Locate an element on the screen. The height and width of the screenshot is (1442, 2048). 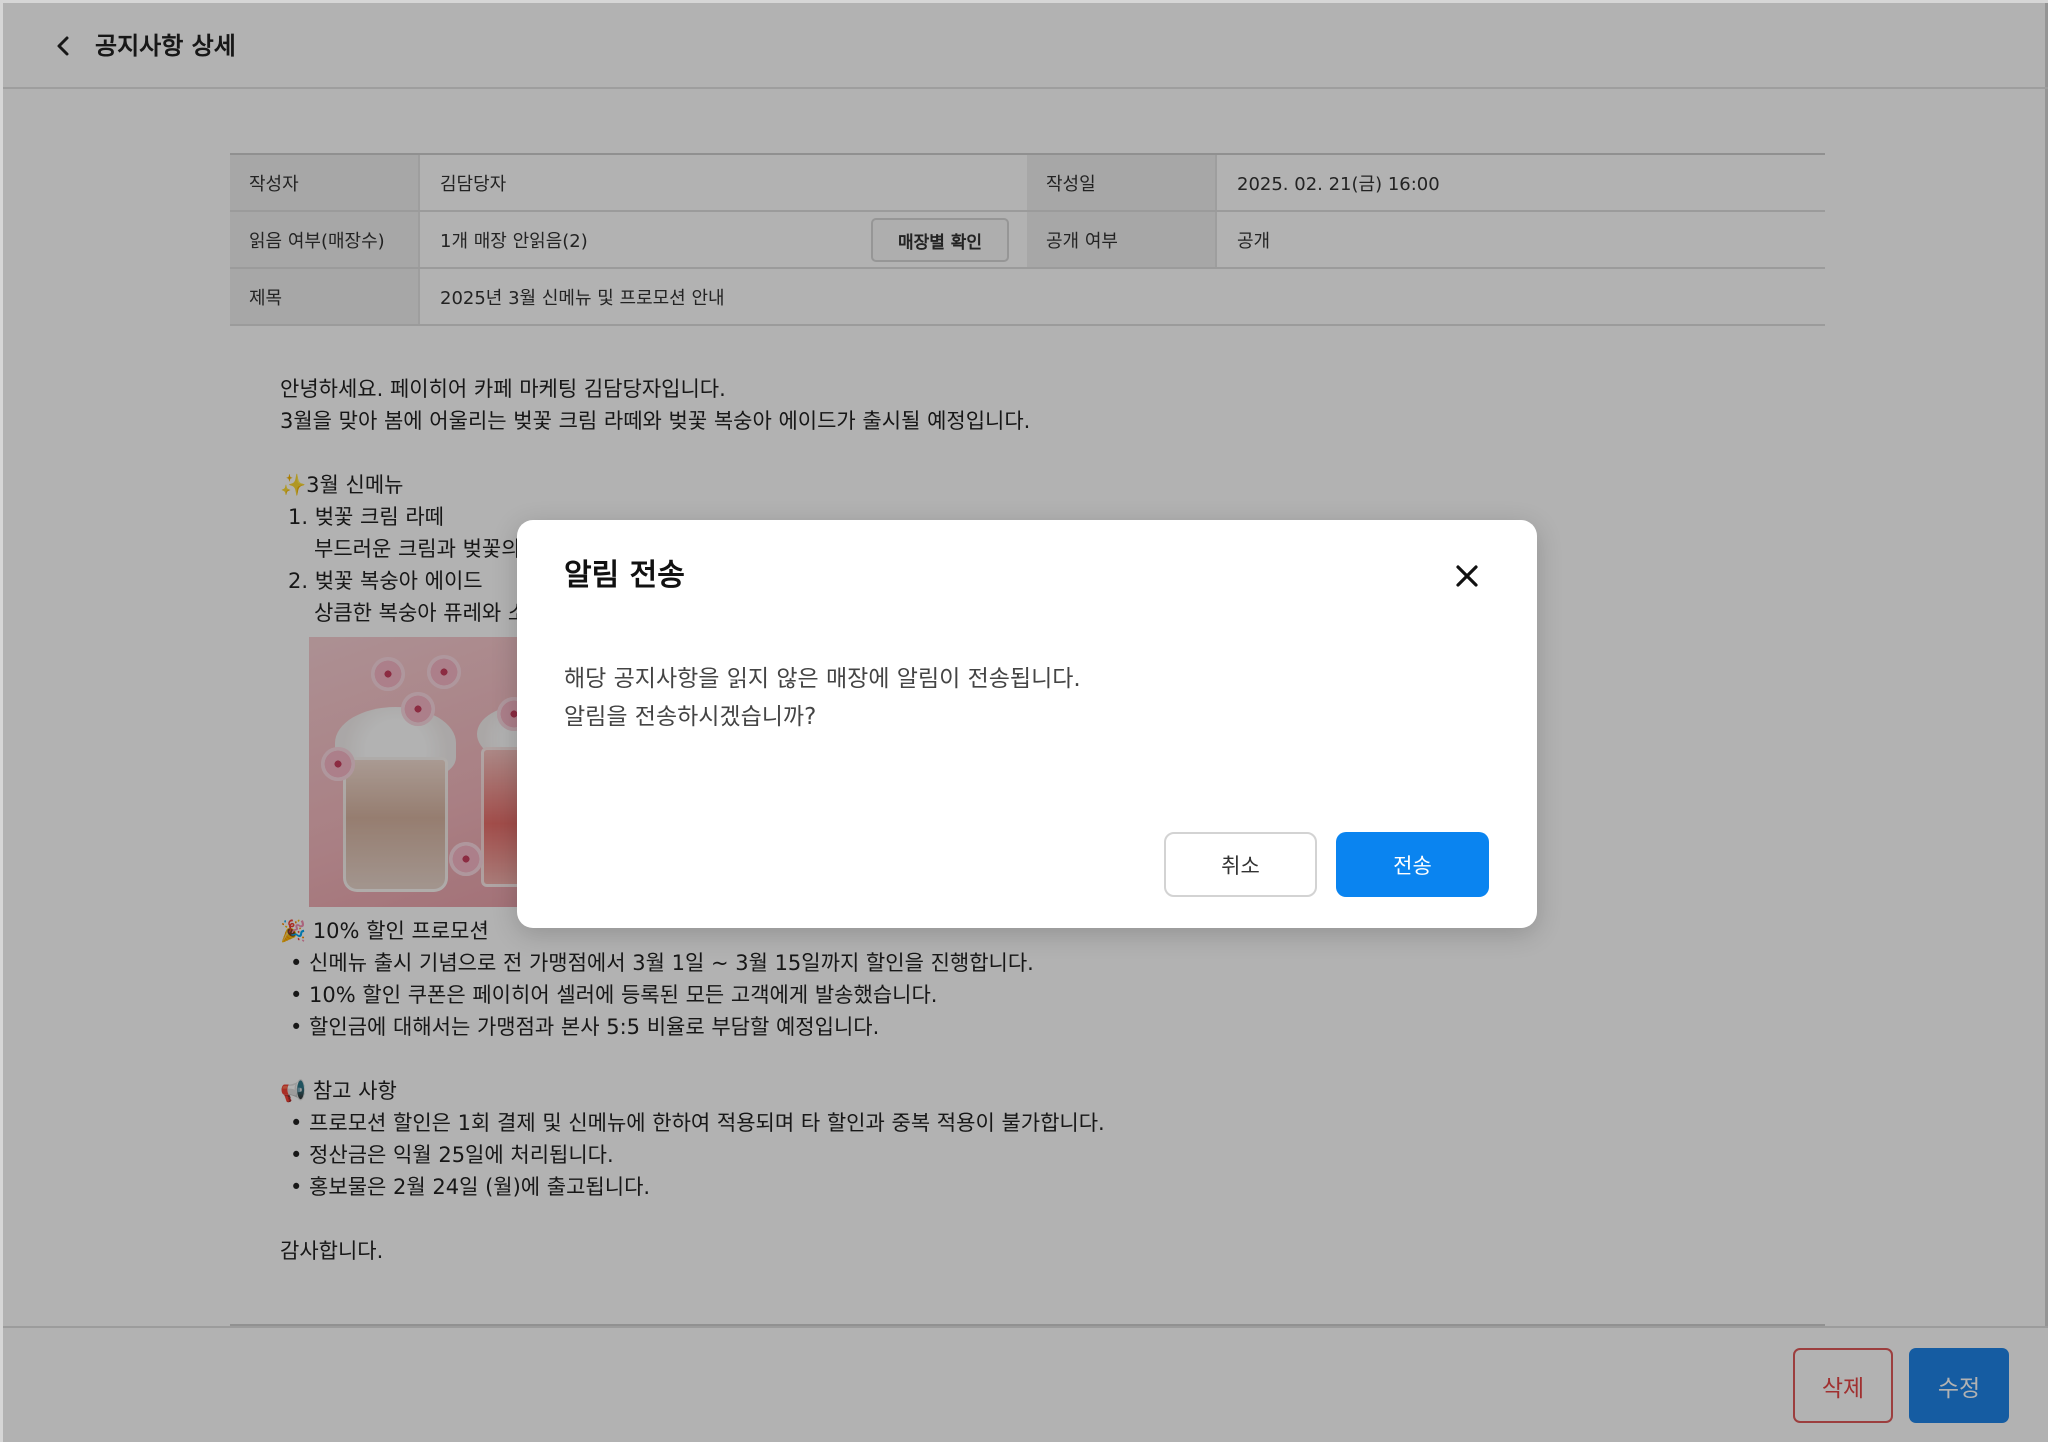
cancel-button: 취소 is located at coordinates (1240, 864).